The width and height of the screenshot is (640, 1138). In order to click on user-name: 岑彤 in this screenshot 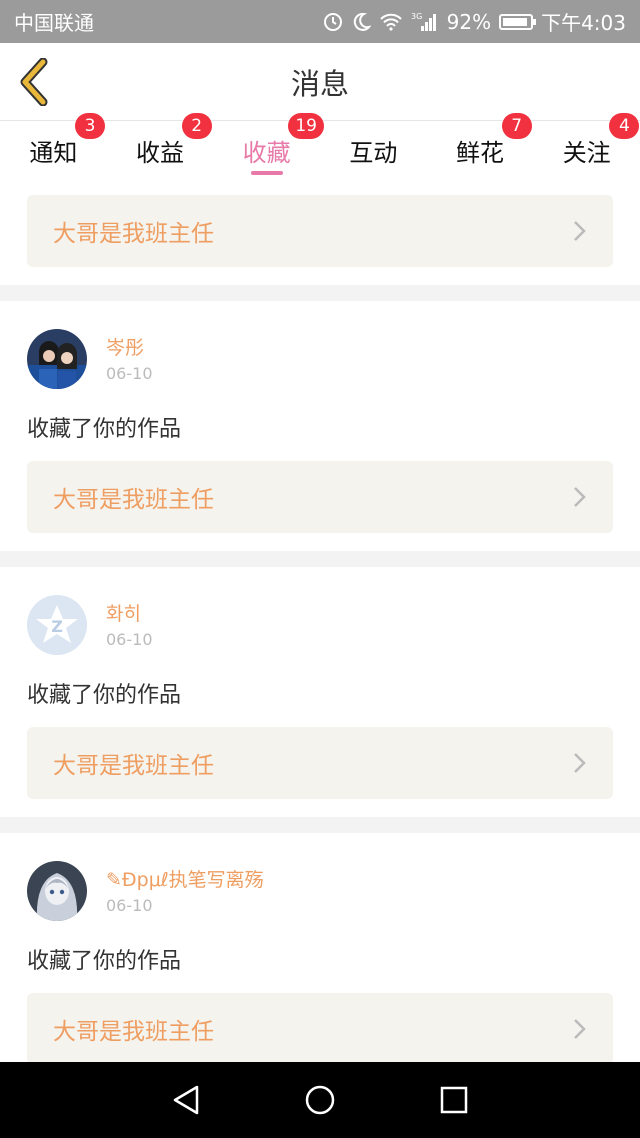, I will do `click(129, 348)`.